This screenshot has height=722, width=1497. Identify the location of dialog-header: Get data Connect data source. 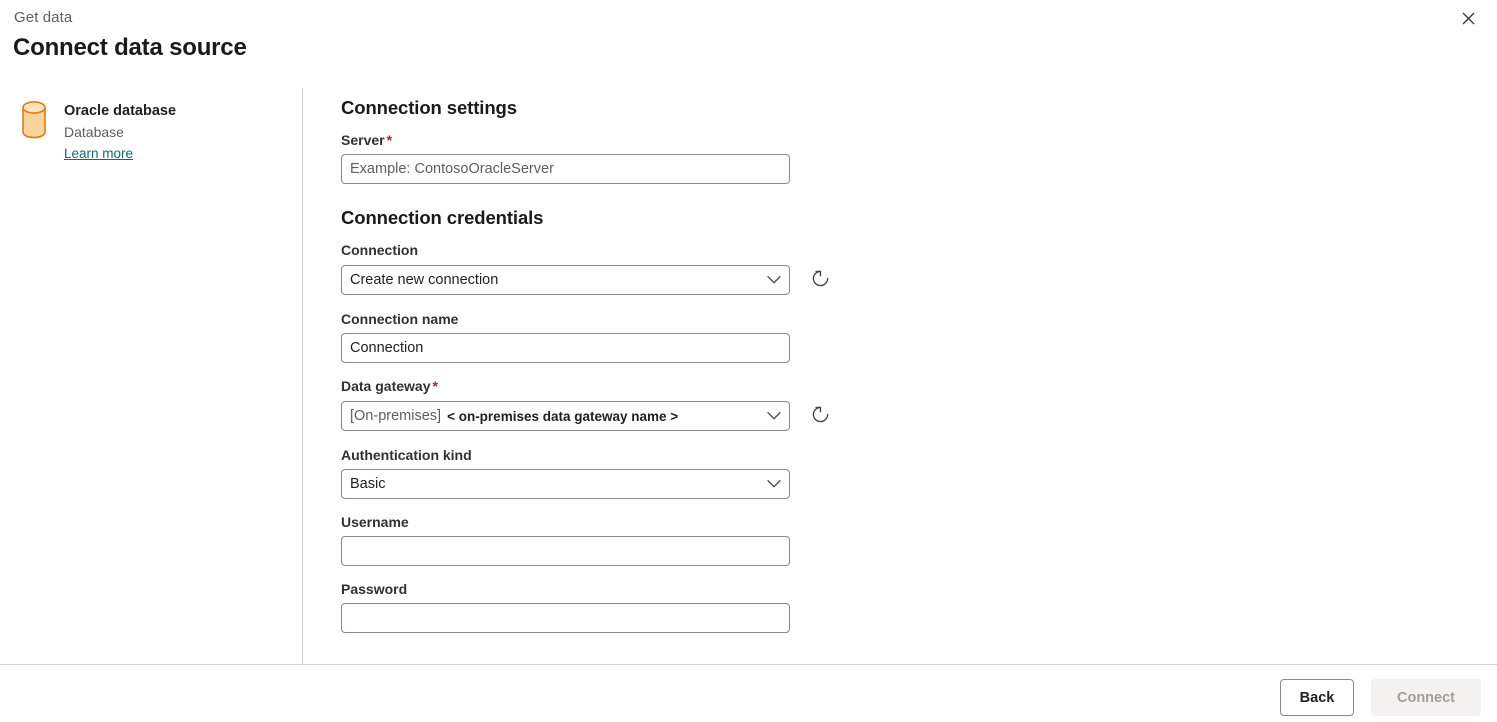
(748, 38).